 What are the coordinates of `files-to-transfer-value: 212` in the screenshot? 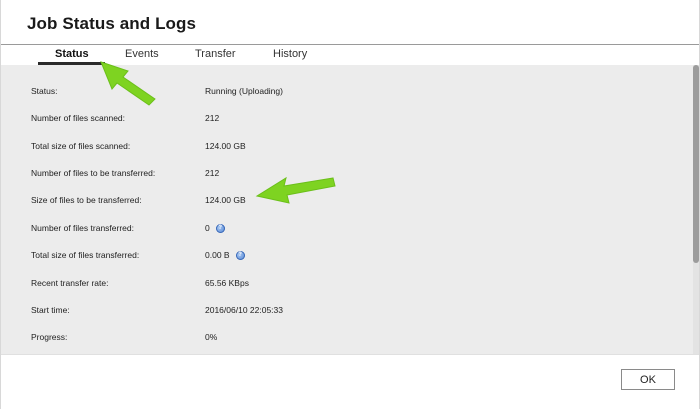 It's located at (212, 173).